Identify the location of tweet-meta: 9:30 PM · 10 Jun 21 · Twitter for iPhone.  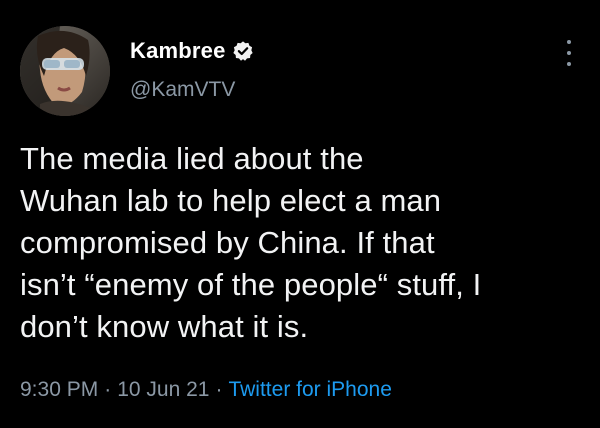
(206, 390).